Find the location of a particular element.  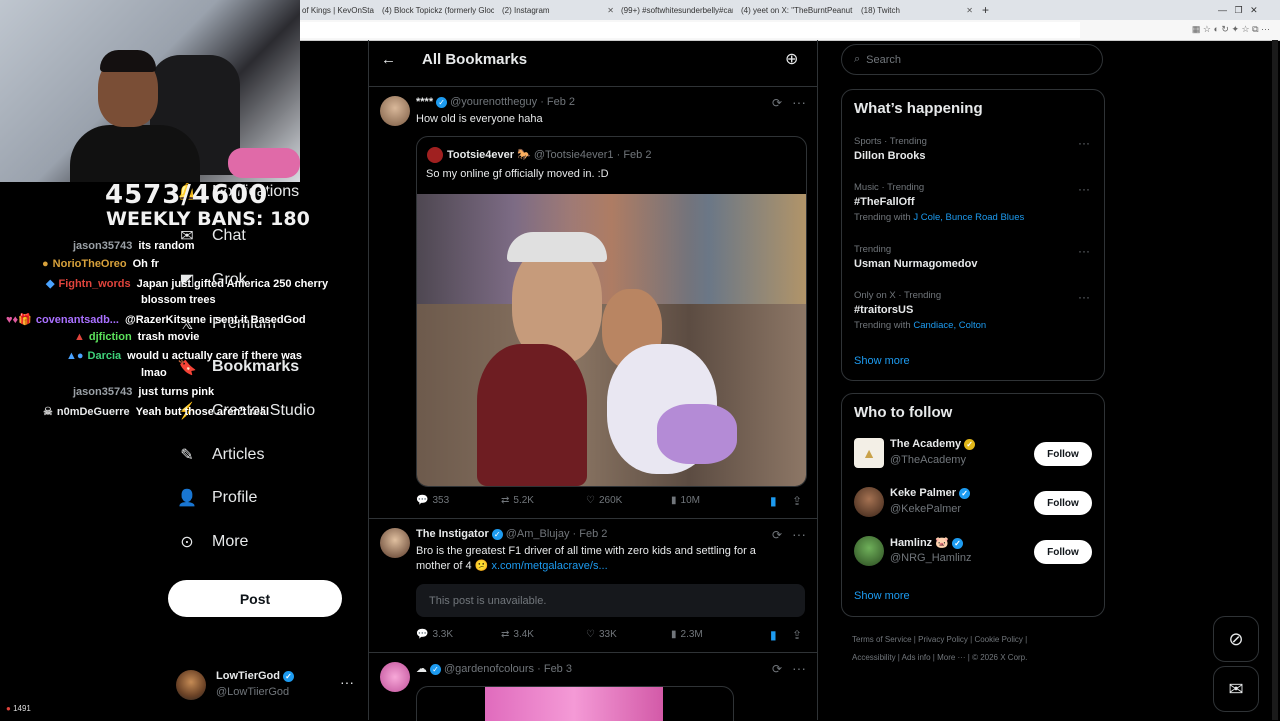

column-divider is located at coordinates (368, 380).